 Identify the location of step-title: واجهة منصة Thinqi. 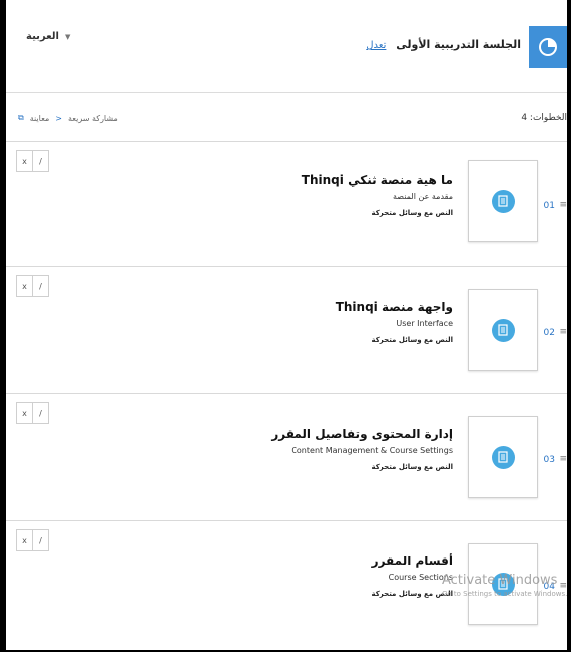
(394, 307).